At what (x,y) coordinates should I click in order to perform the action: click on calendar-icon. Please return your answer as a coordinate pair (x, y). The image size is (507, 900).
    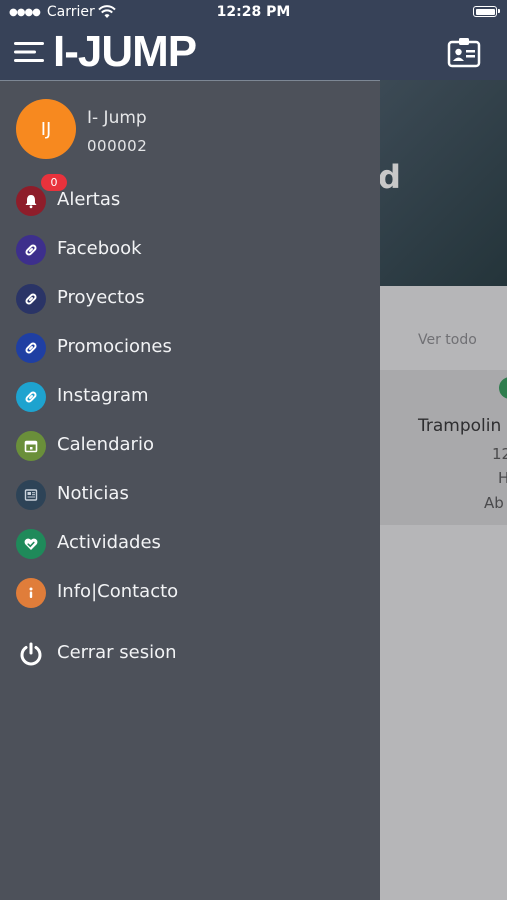
    Looking at the image, I should click on (31, 446).